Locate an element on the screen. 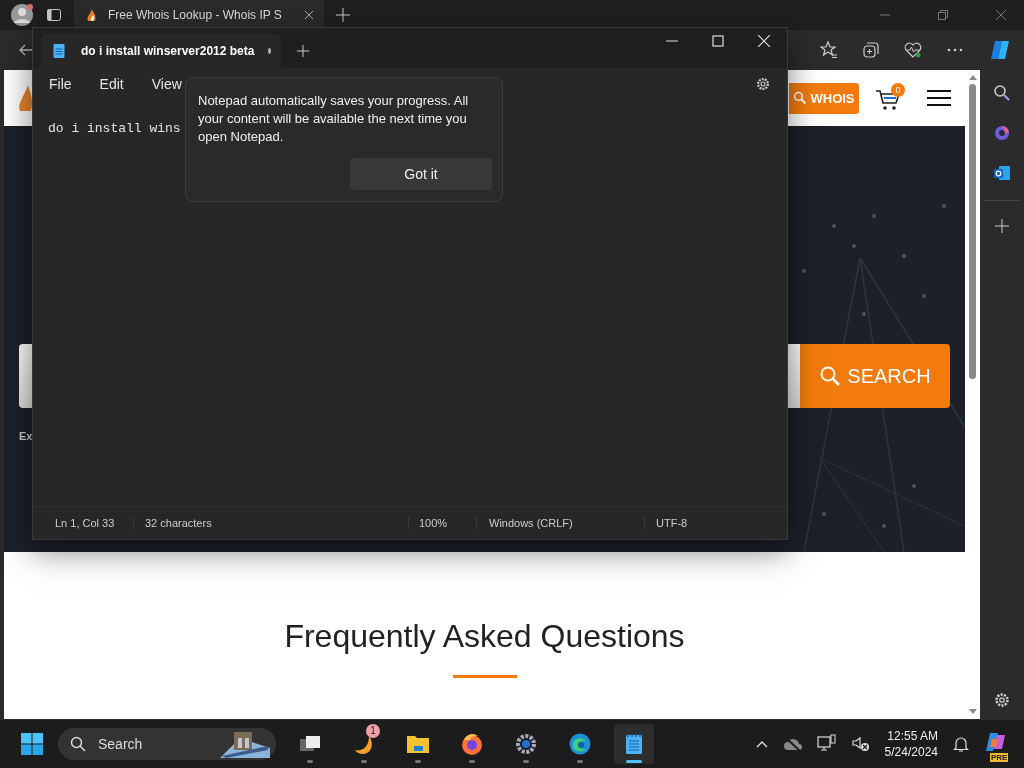 The image size is (1024, 768). edge-icon is located at coordinates (580, 744).